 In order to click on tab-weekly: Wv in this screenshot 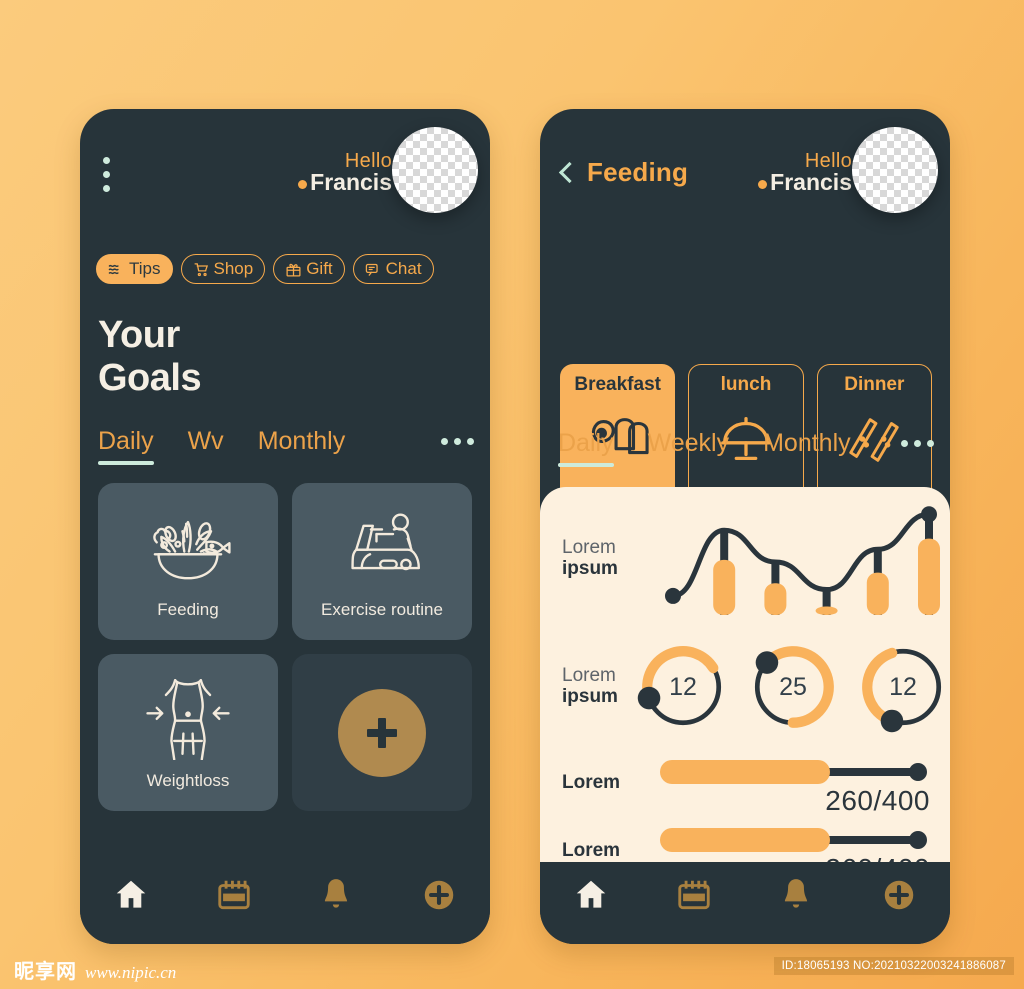, I will do `click(206, 446)`.